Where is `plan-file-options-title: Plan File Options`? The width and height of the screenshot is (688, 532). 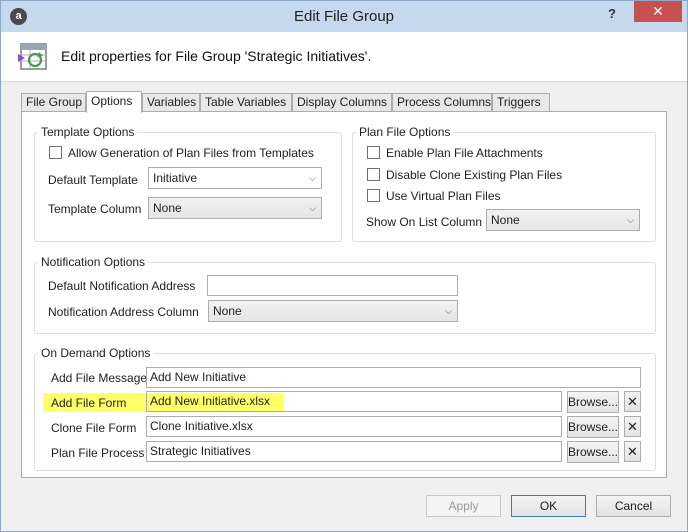
plan-file-options-title: Plan File Options is located at coordinates (405, 132).